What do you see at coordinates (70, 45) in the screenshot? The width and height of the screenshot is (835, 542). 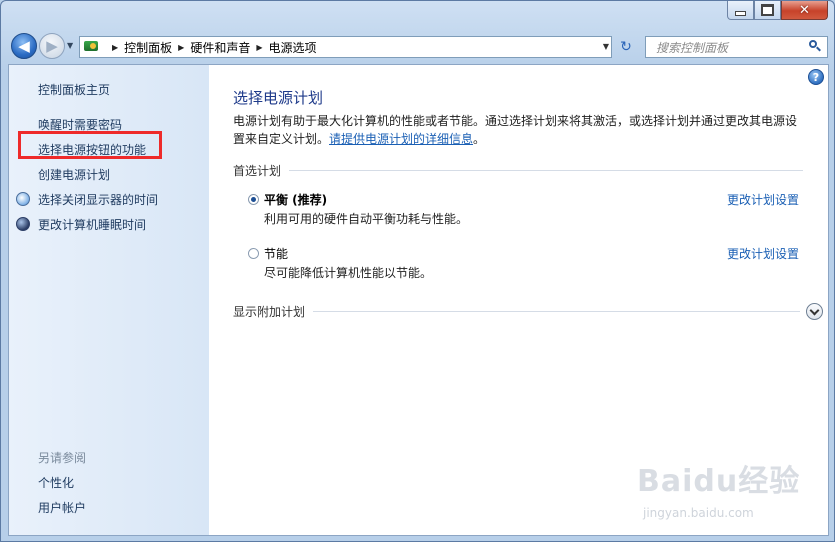 I see `history-dropdown-button: ▼` at bounding box center [70, 45].